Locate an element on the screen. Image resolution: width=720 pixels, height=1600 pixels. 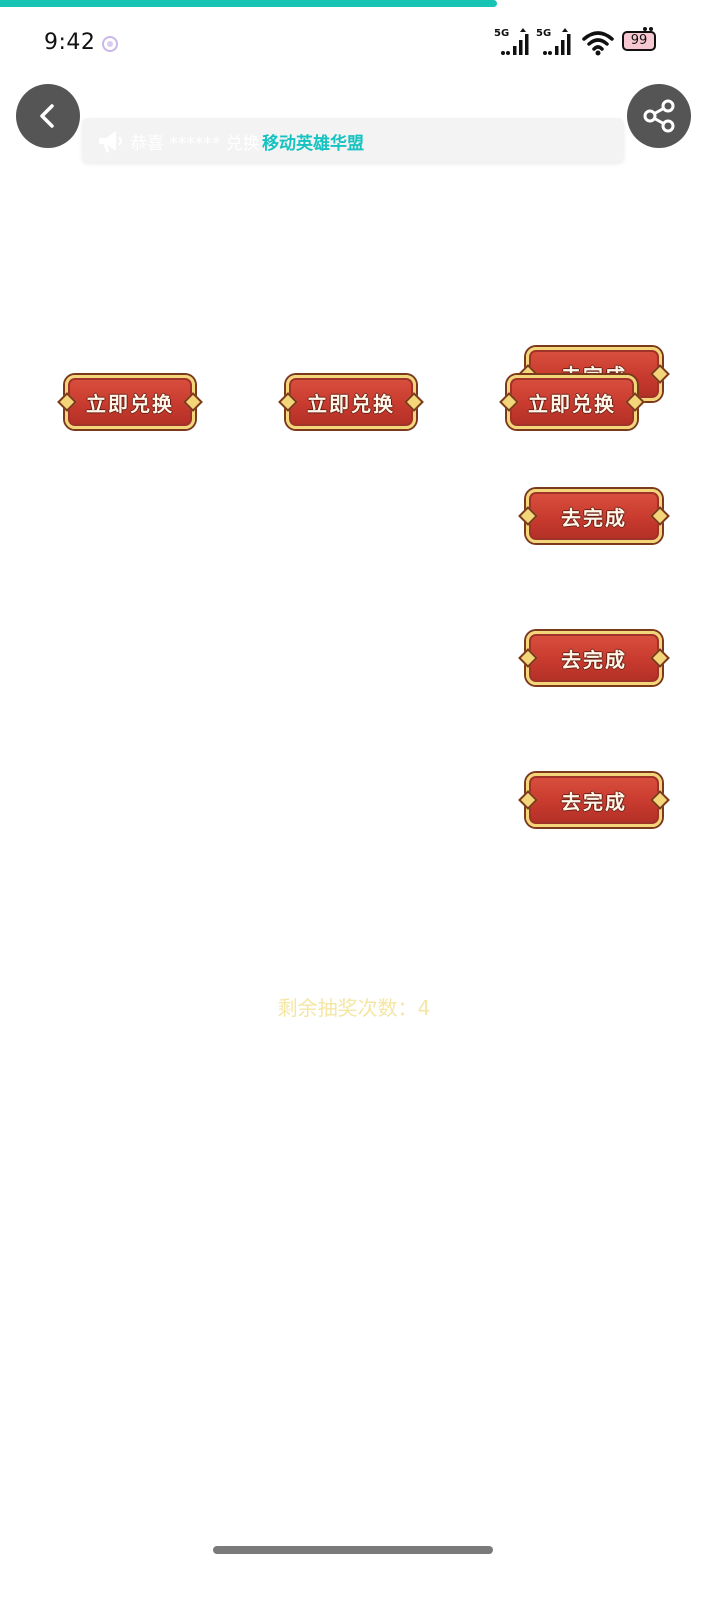
status-time: 9:42 is located at coordinates (70, 42).